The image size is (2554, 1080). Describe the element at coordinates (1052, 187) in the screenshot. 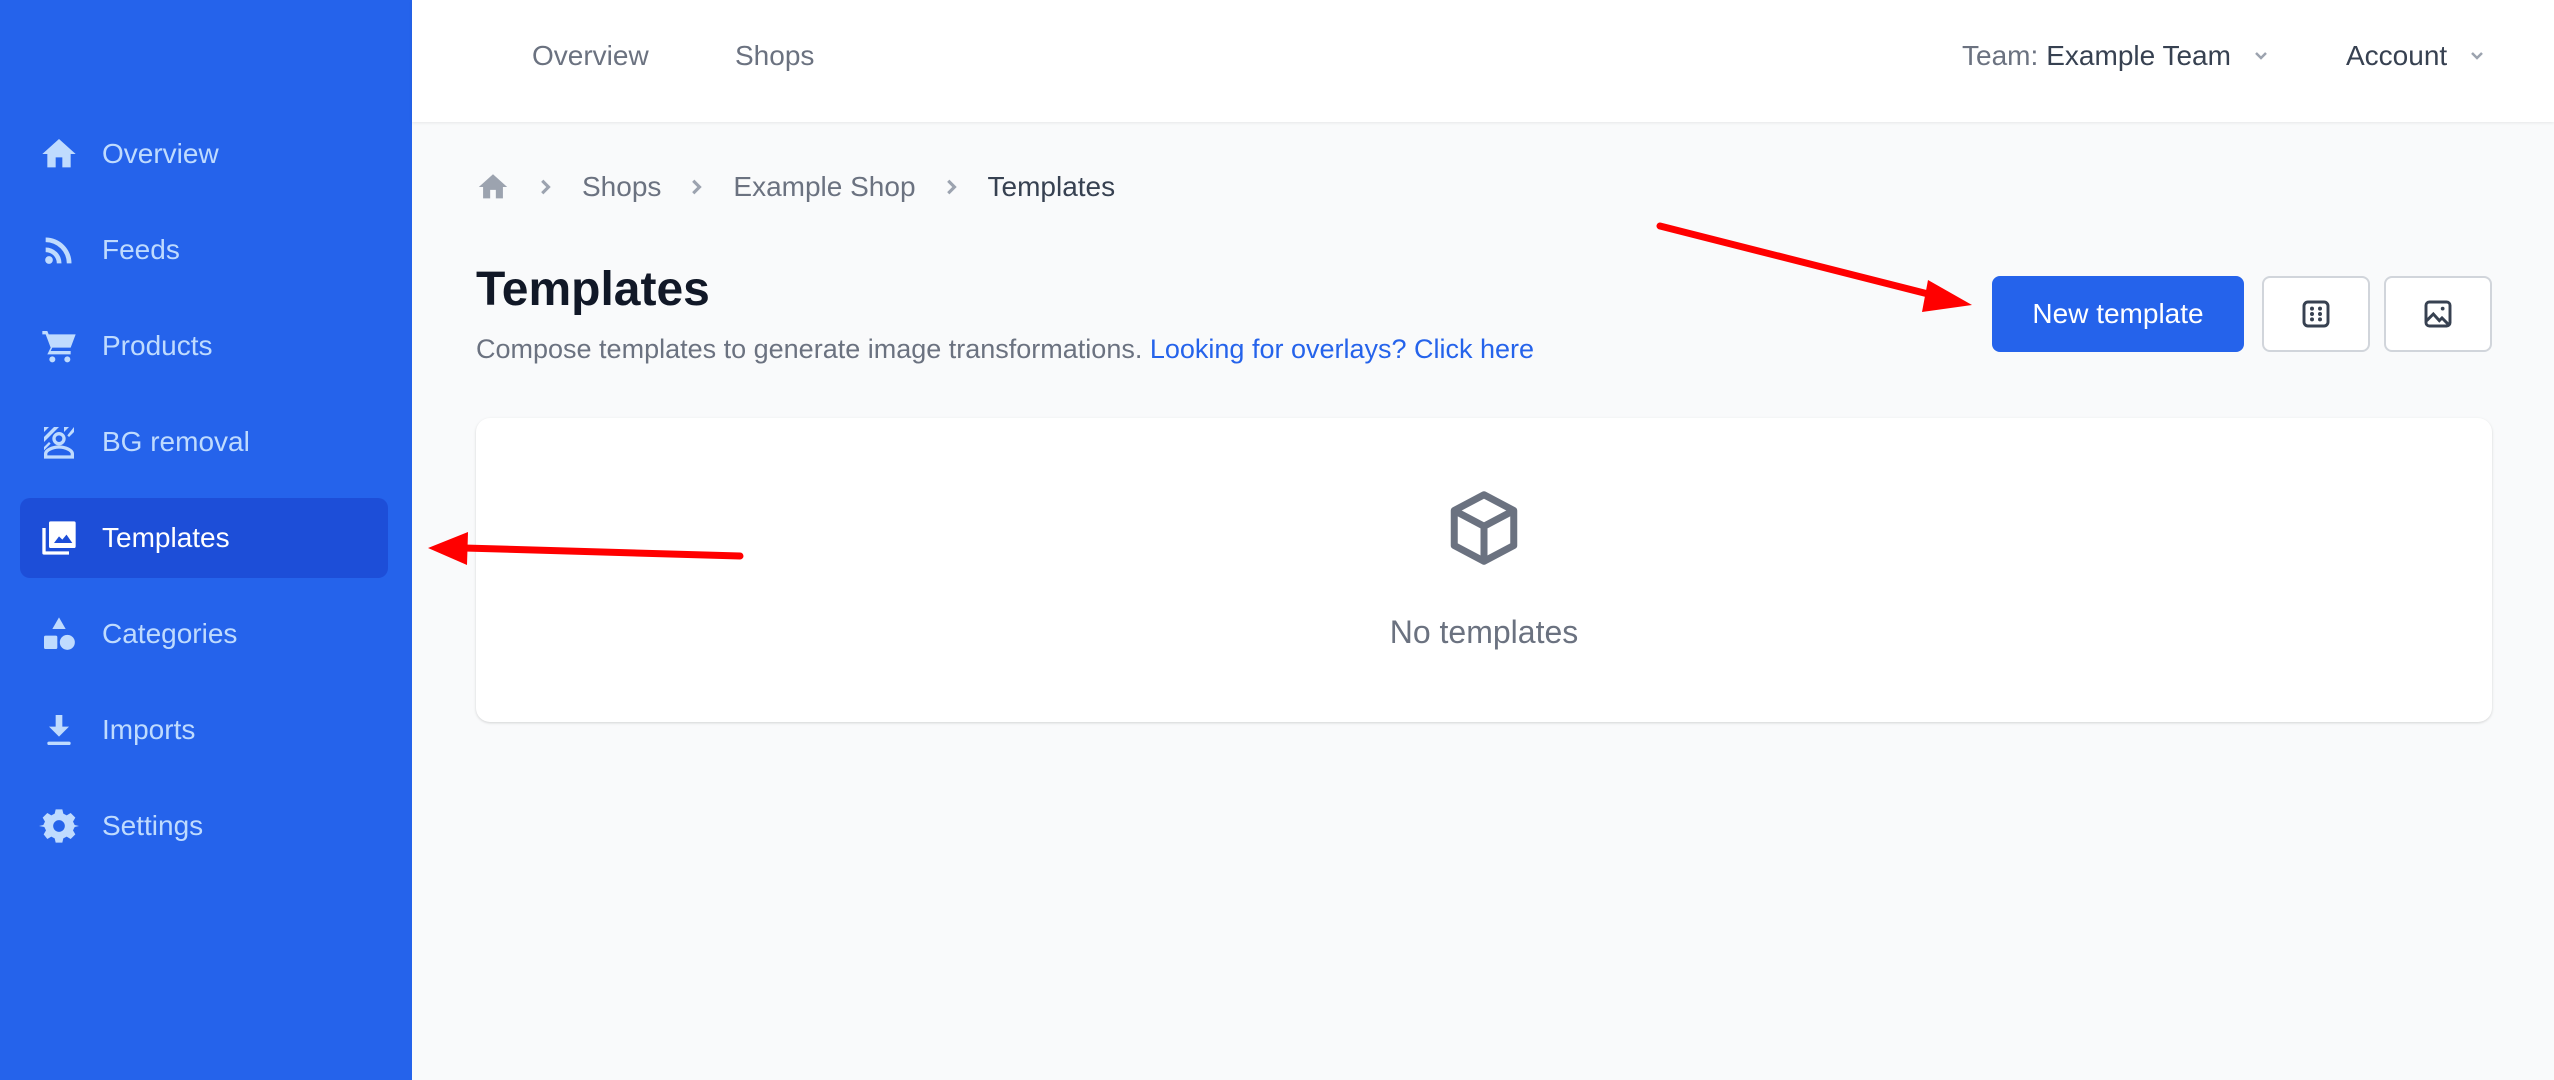

I see `breadcrumb-templates: Templates` at that location.